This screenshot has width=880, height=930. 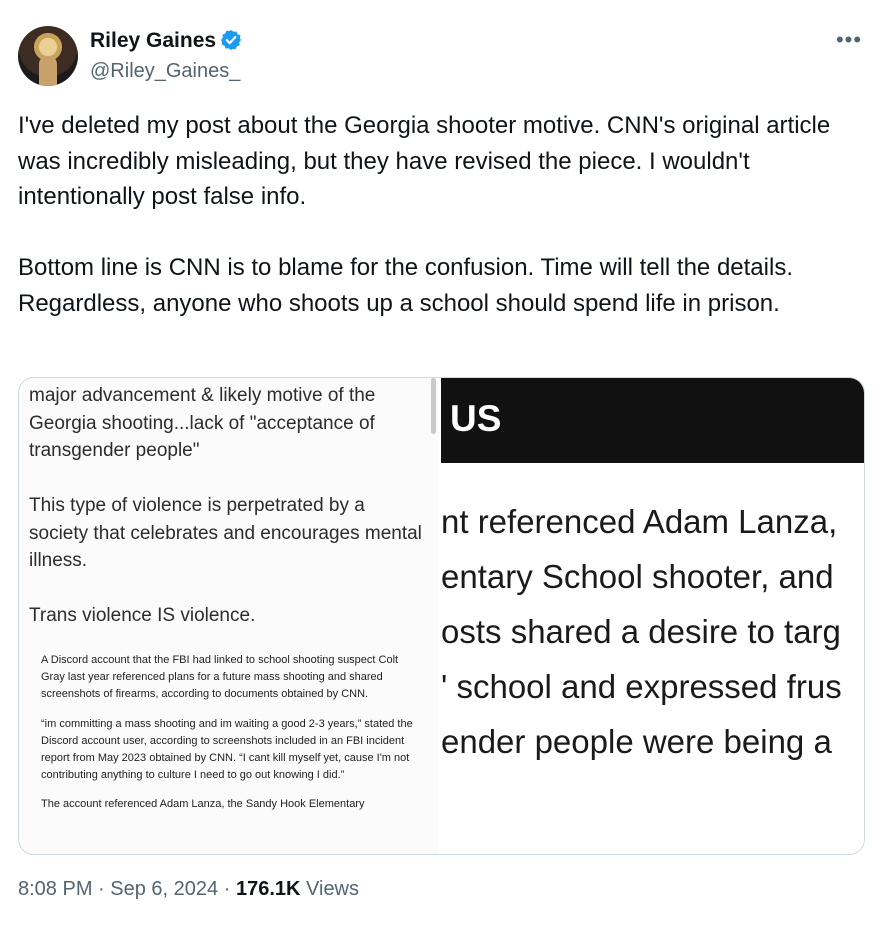 What do you see at coordinates (333, 889) in the screenshot?
I see `views-label: Views` at bounding box center [333, 889].